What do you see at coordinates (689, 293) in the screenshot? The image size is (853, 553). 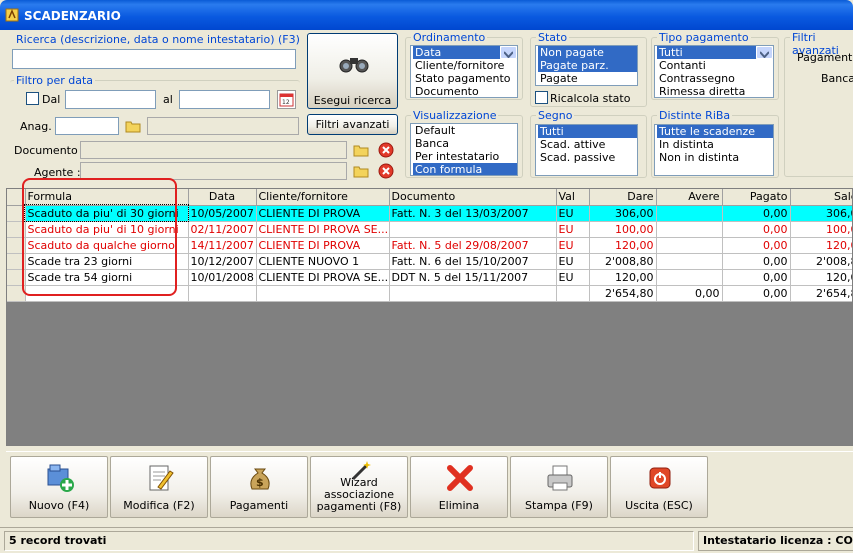 I see `total-avere: 0,00` at bounding box center [689, 293].